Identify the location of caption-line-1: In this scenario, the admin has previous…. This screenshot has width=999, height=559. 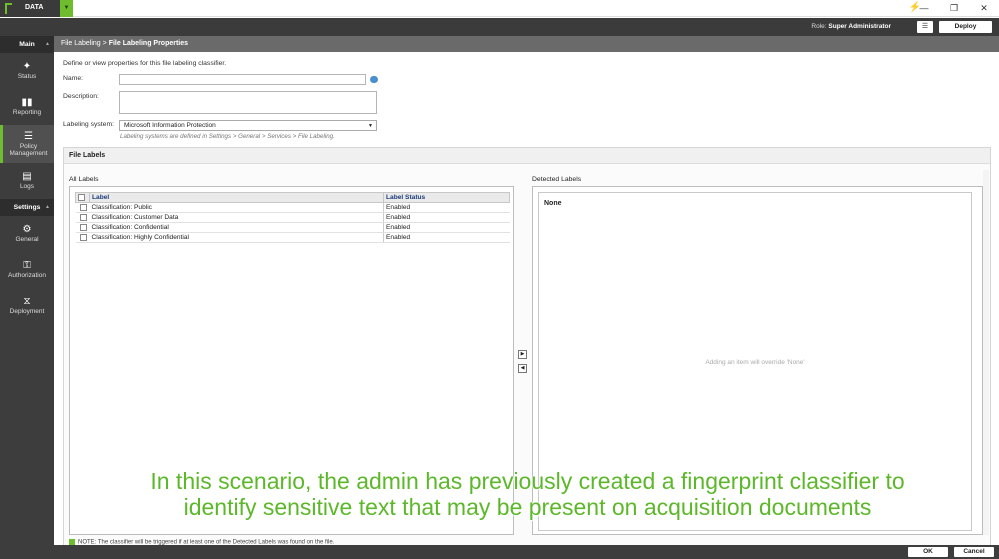
(527, 481).